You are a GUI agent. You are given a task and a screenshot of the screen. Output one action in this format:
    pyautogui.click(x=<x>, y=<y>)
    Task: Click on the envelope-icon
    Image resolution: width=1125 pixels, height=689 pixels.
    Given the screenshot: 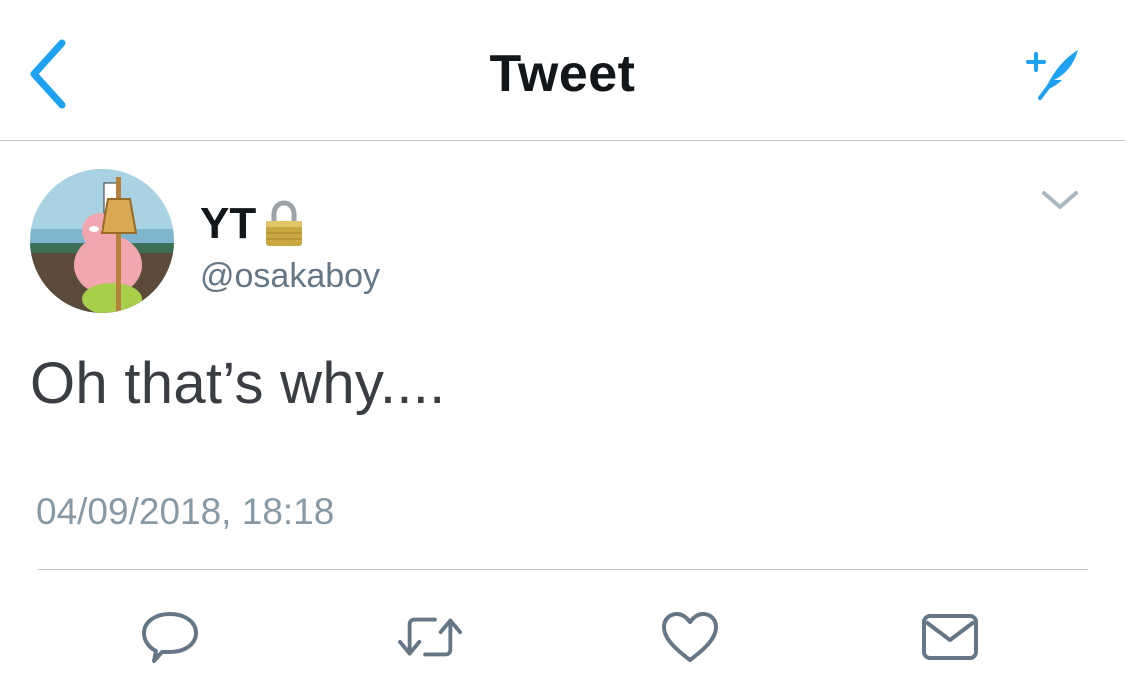 What is the action you would take?
    pyautogui.click(x=950, y=637)
    